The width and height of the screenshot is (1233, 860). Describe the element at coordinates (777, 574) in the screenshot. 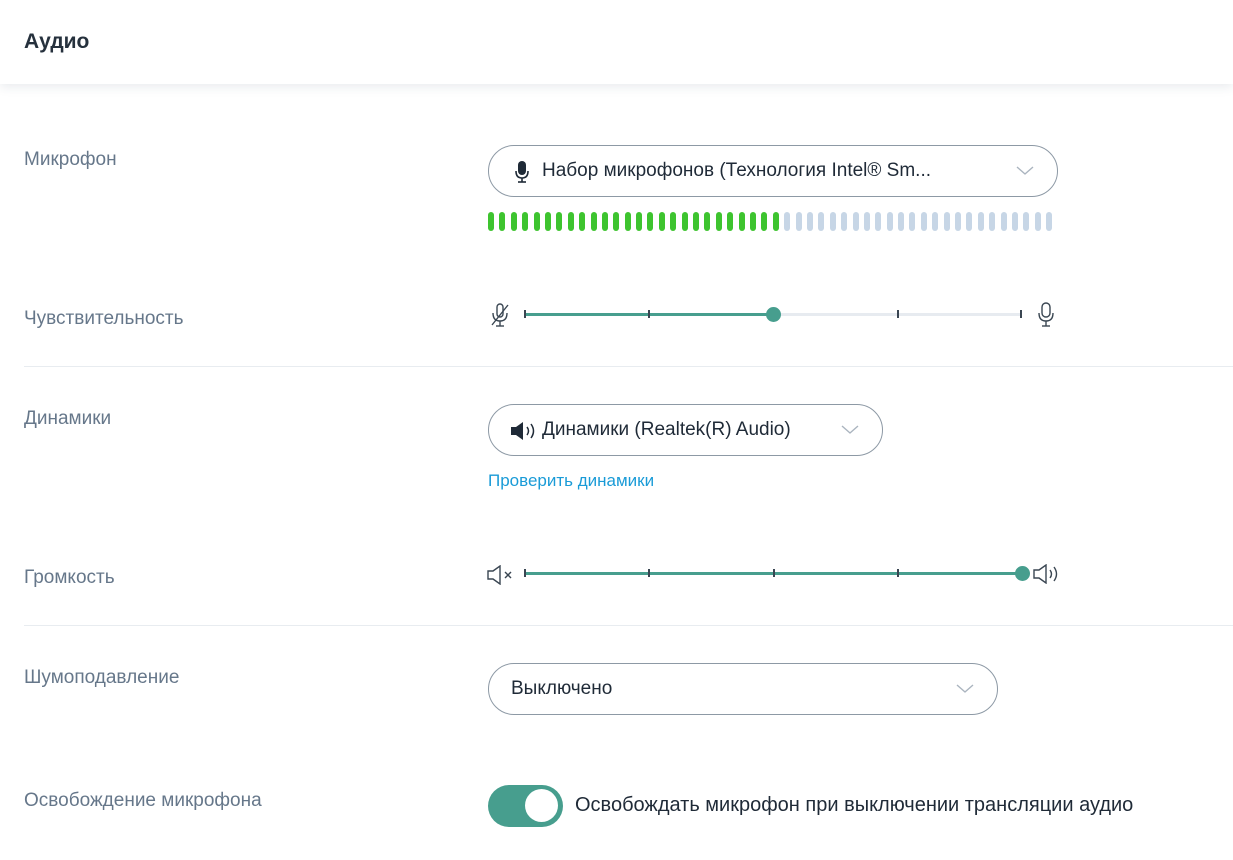

I see `volume-slider` at that location.